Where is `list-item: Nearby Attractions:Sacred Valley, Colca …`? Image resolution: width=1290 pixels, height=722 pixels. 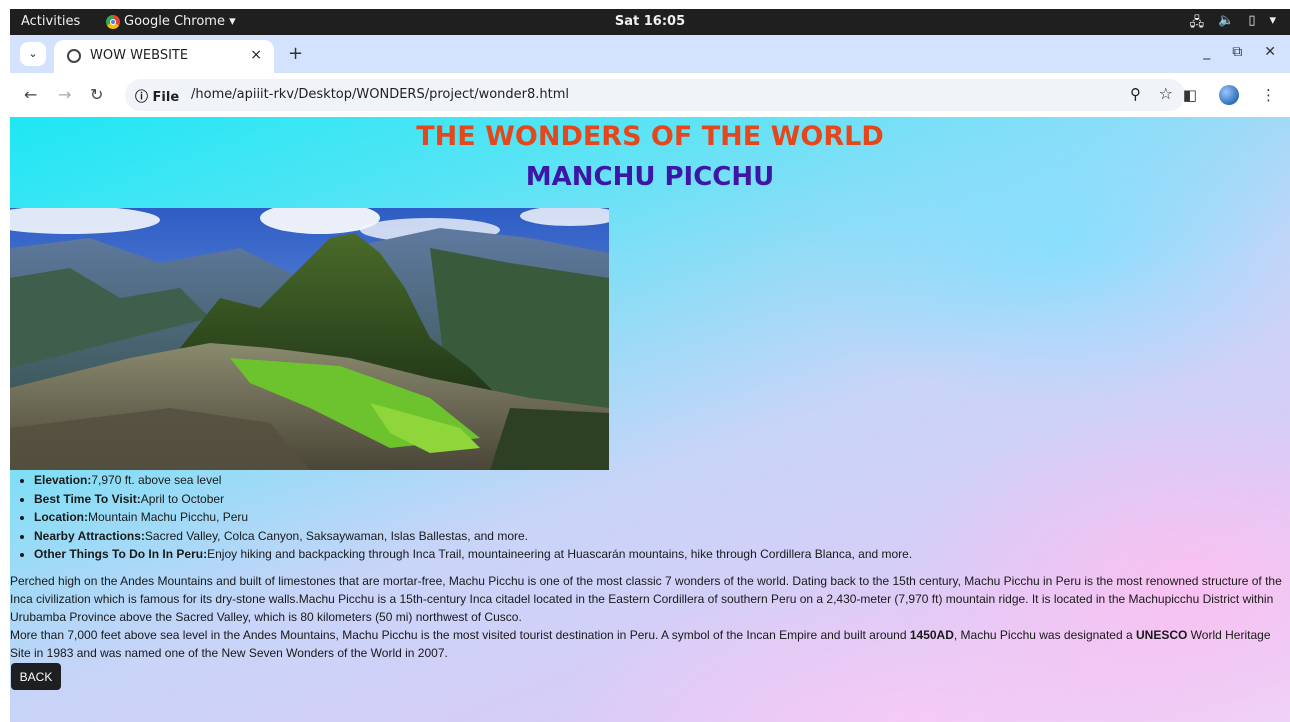
list-item: Nearby Attractions:Sacred Valley, Colca … is located at coordinates (473, 536).